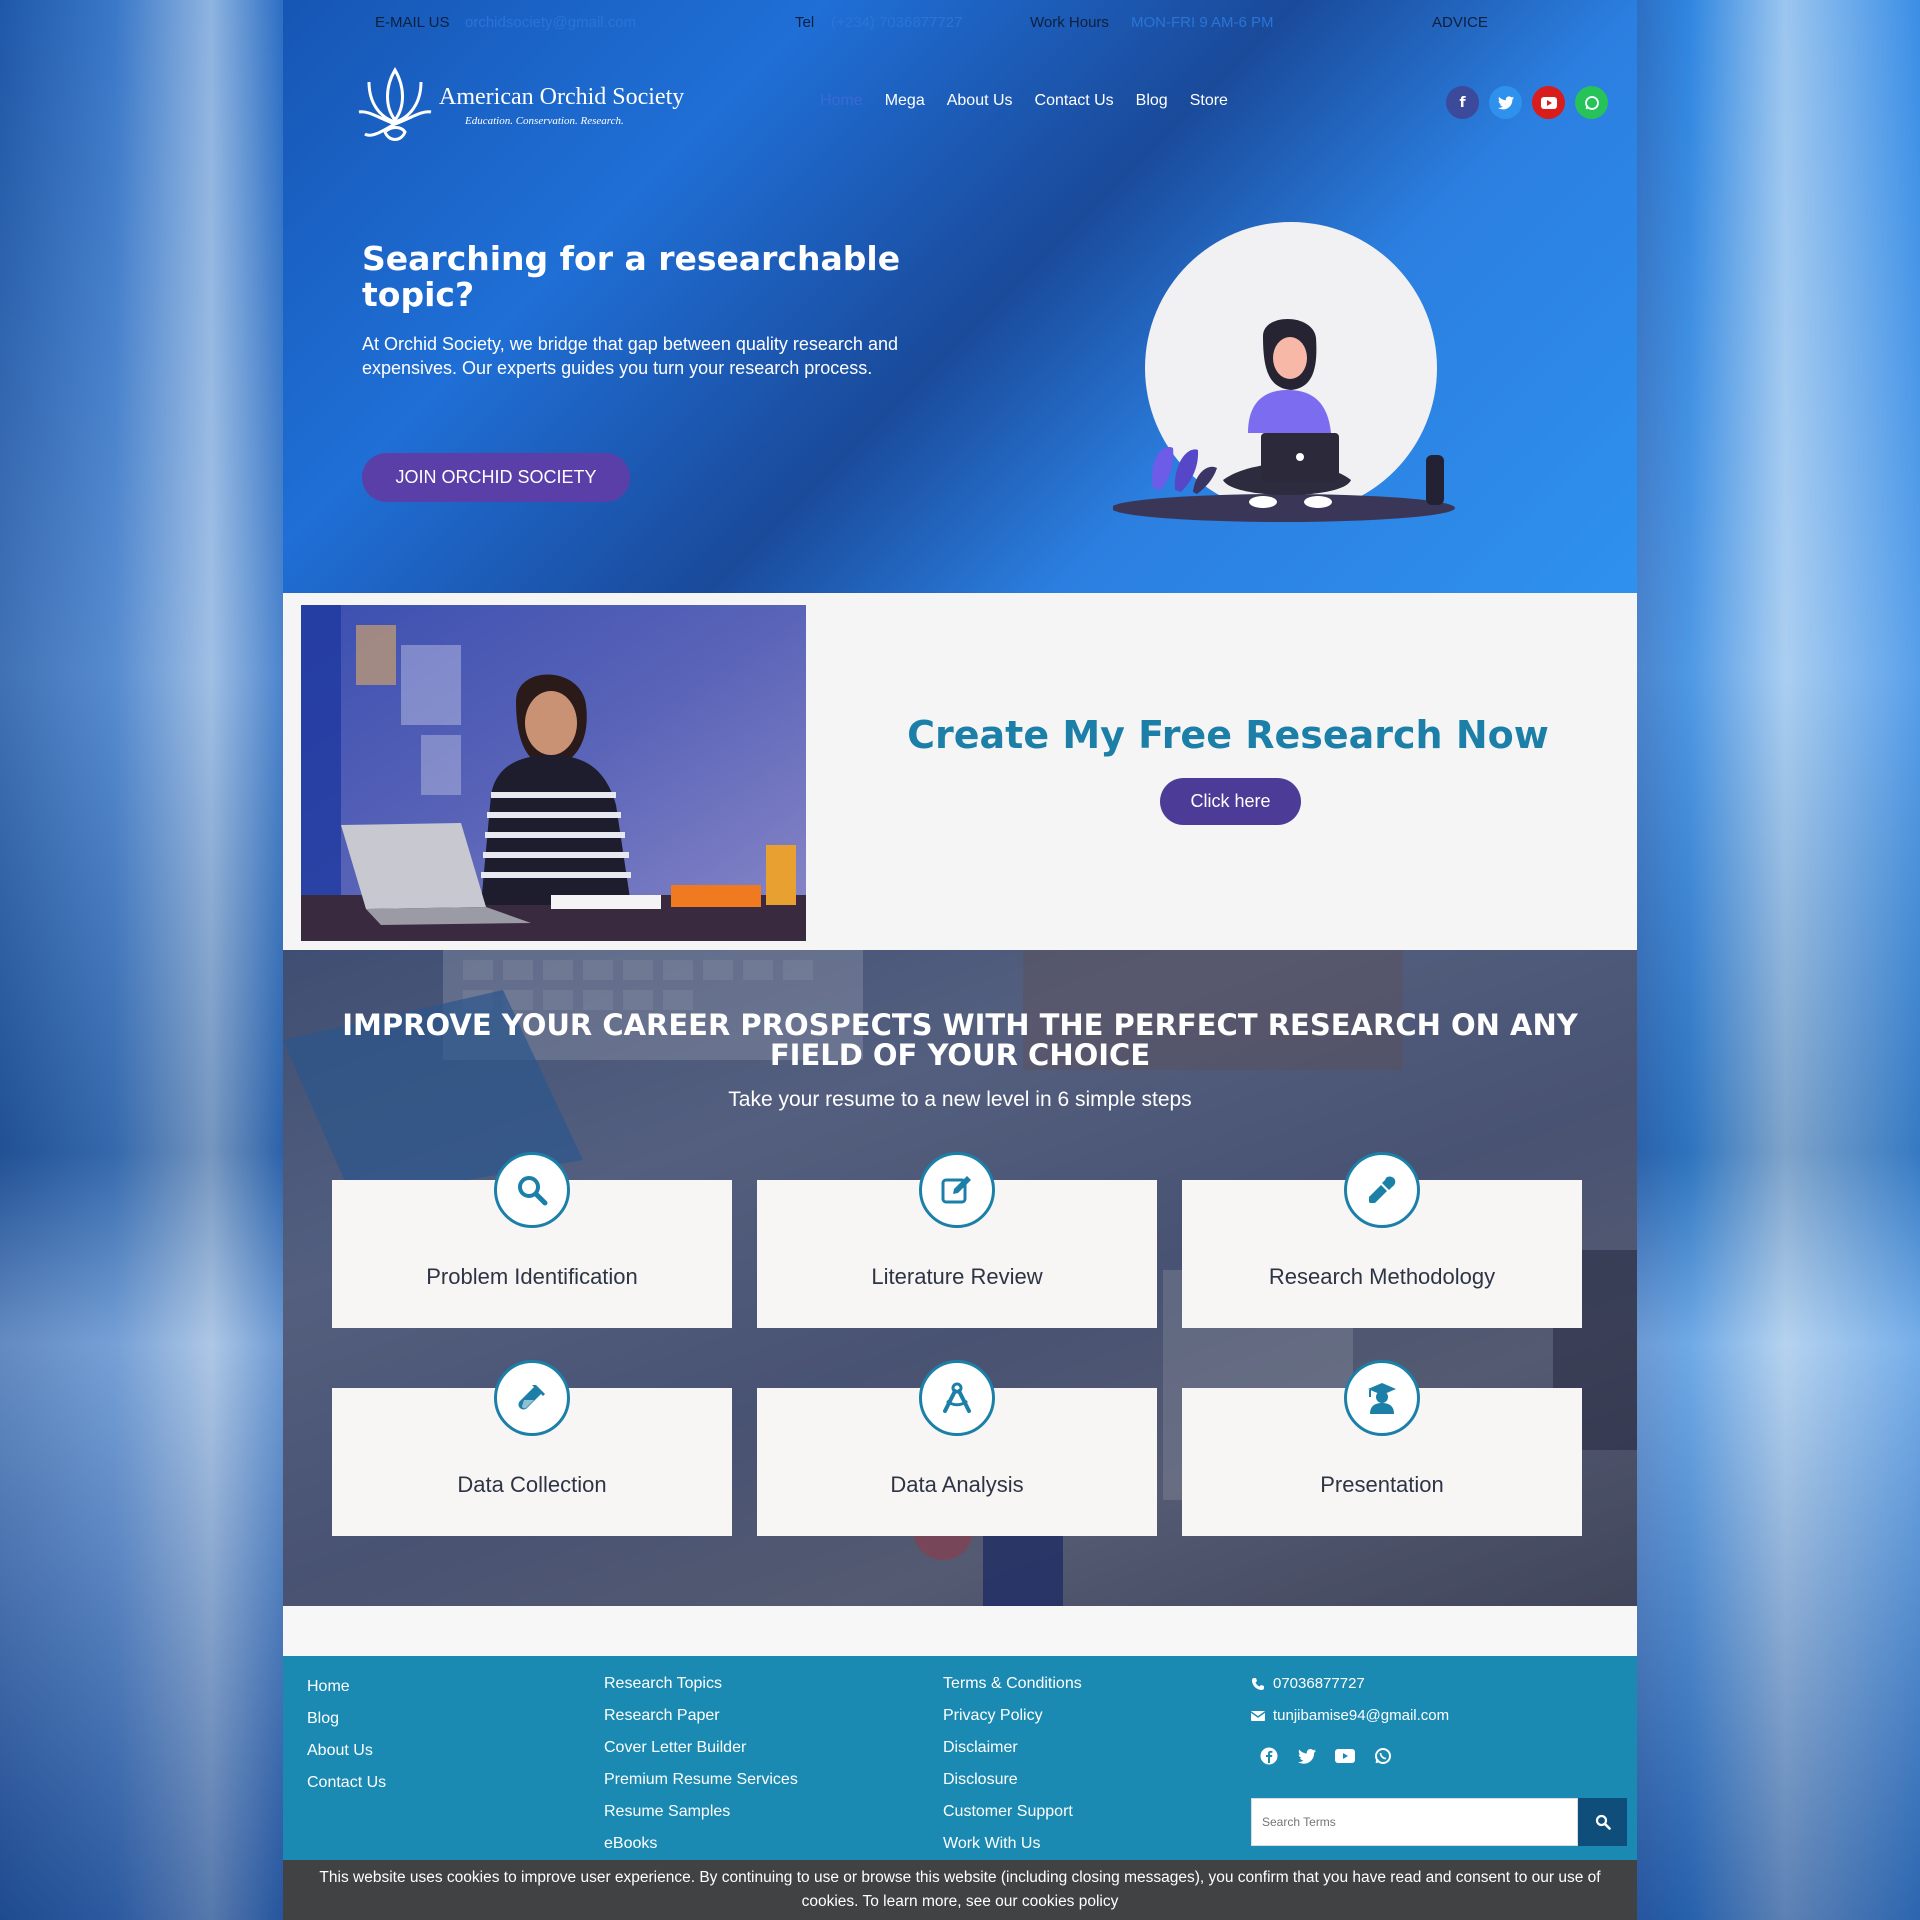  Describe the element at coordinates (701, 1812) in the screenshot. I see `footer-link-resume-samples: Resume Samples` at that location.